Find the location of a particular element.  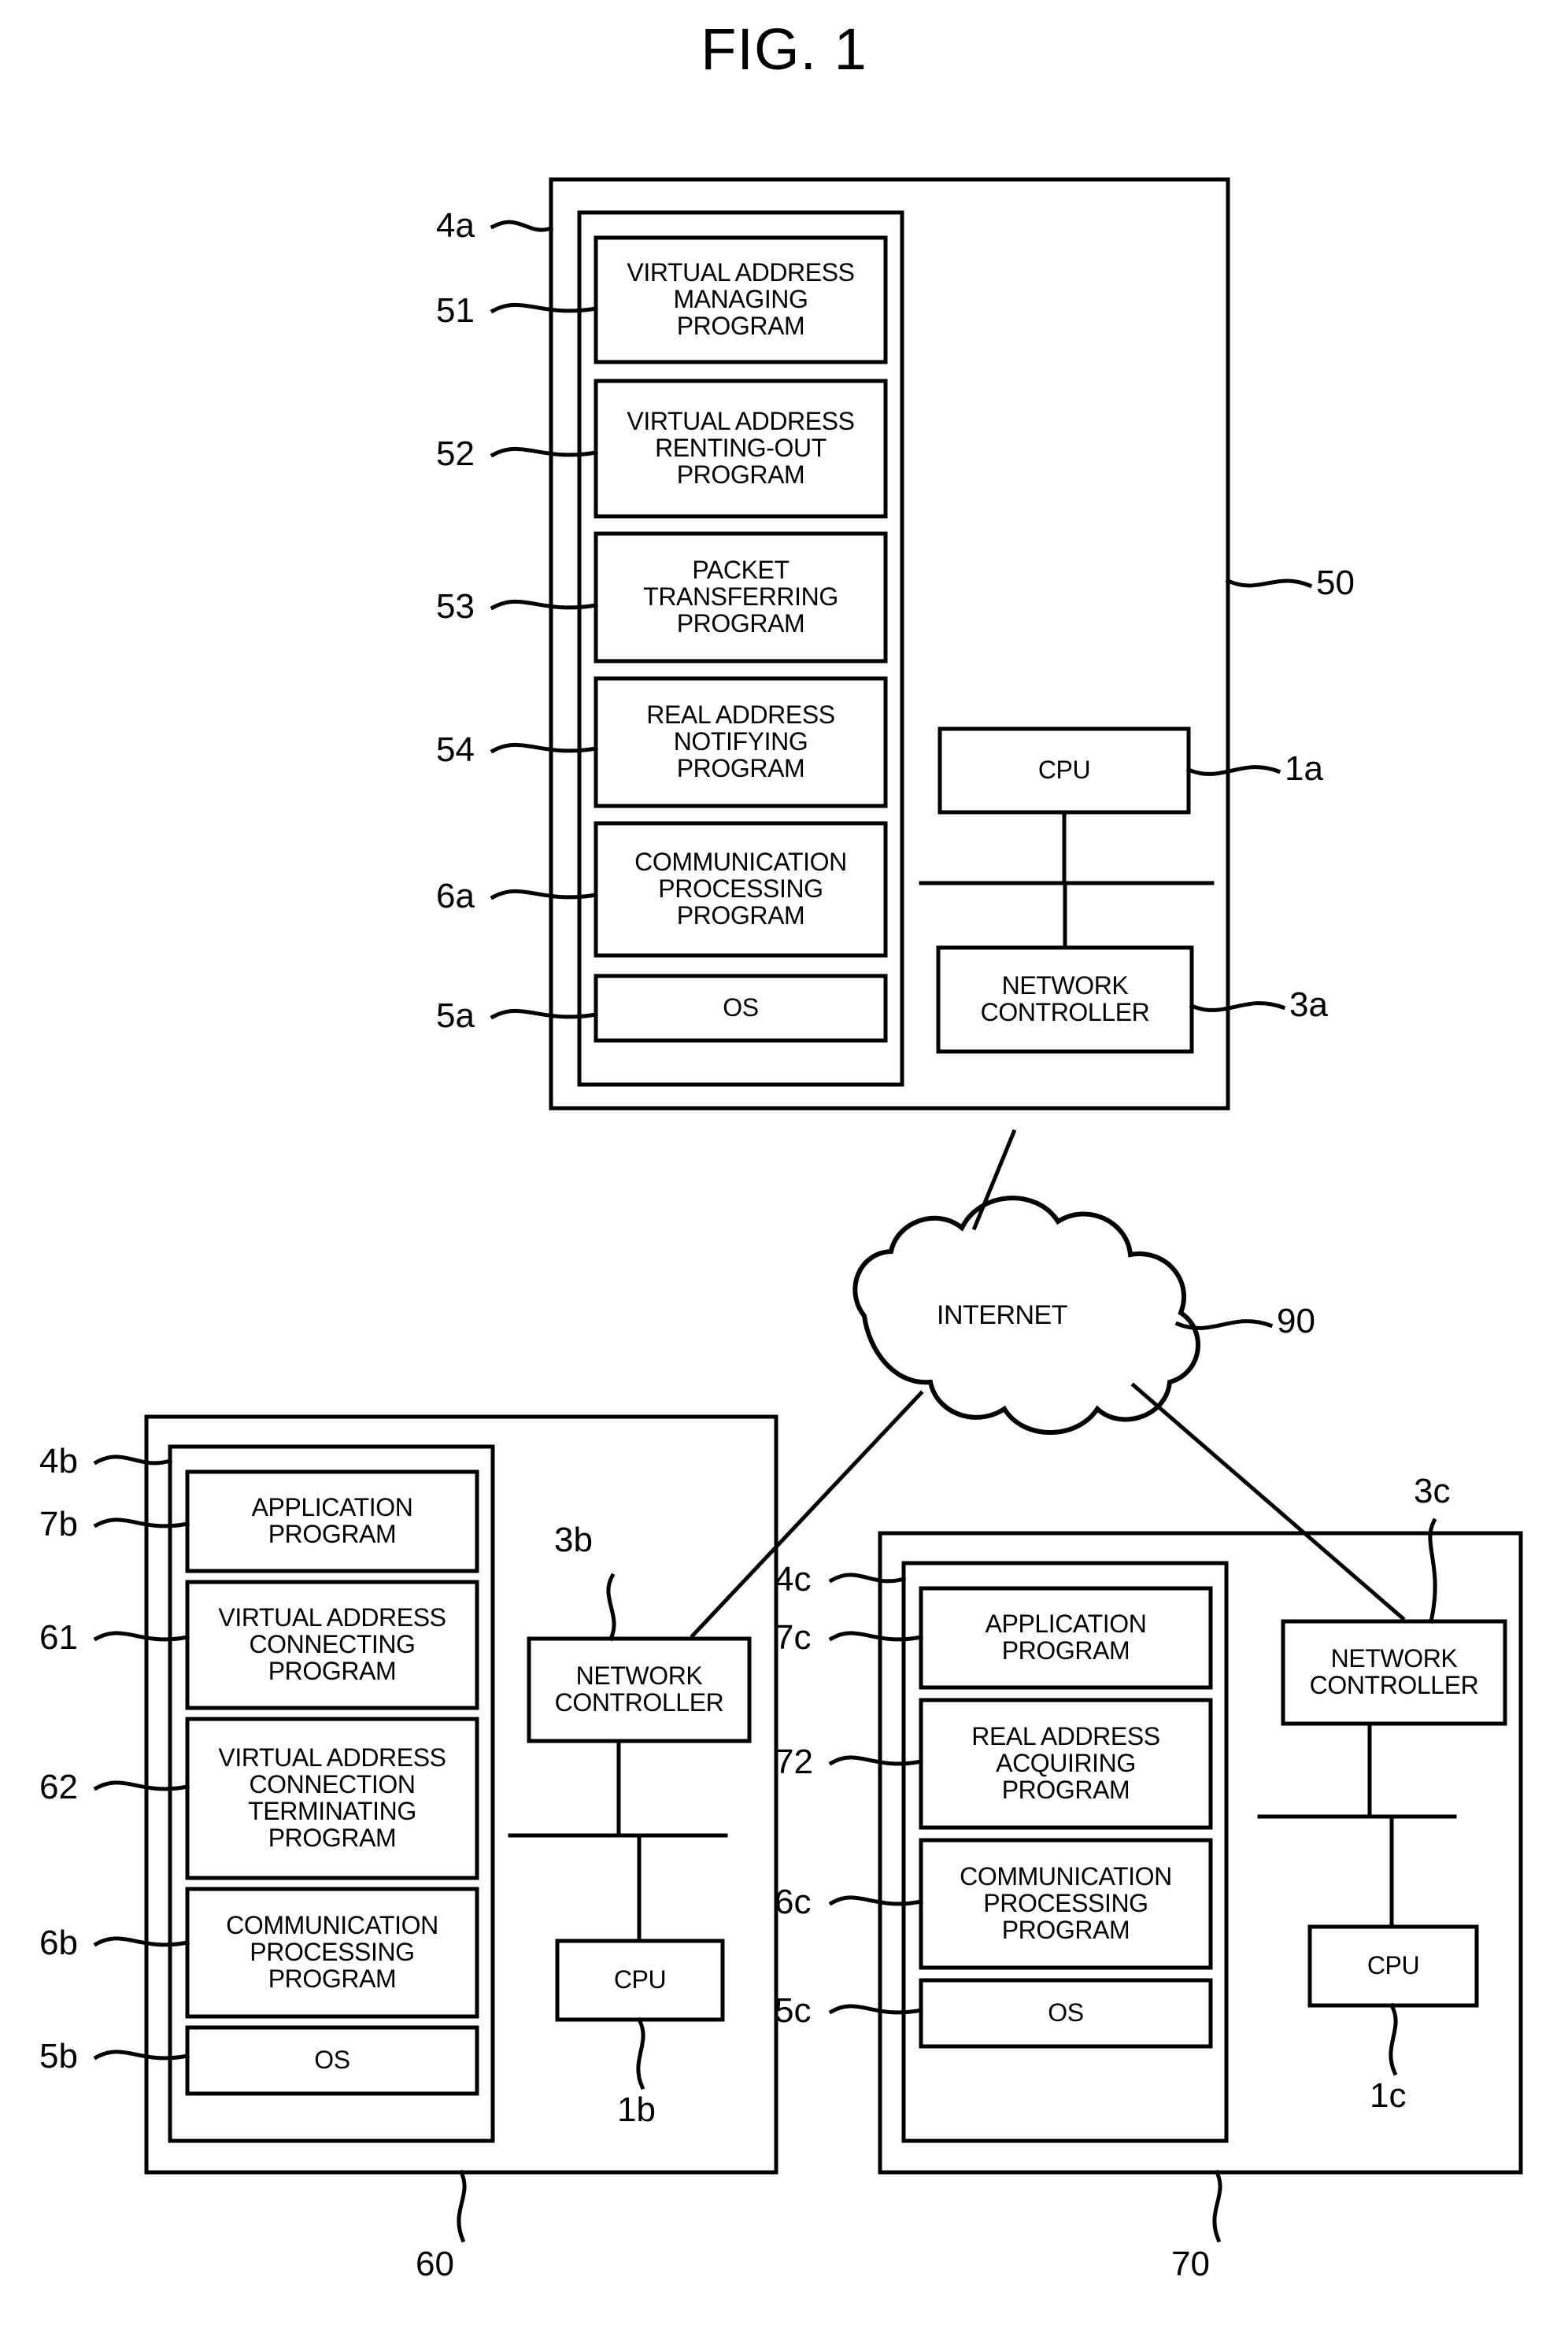

ref-4a: 4a is located at coordinates (456, 225).